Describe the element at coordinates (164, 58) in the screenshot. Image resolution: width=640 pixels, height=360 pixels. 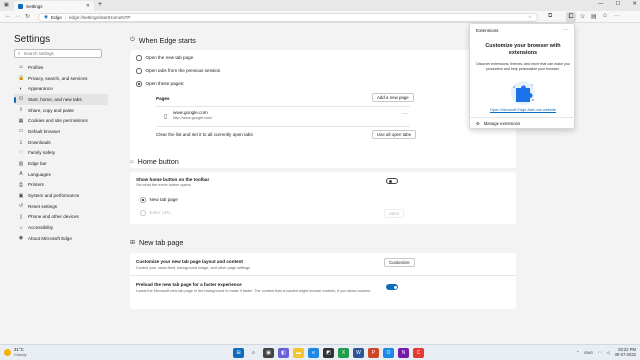
I see `option-new-tab-page: Open the new tab page` at that location.